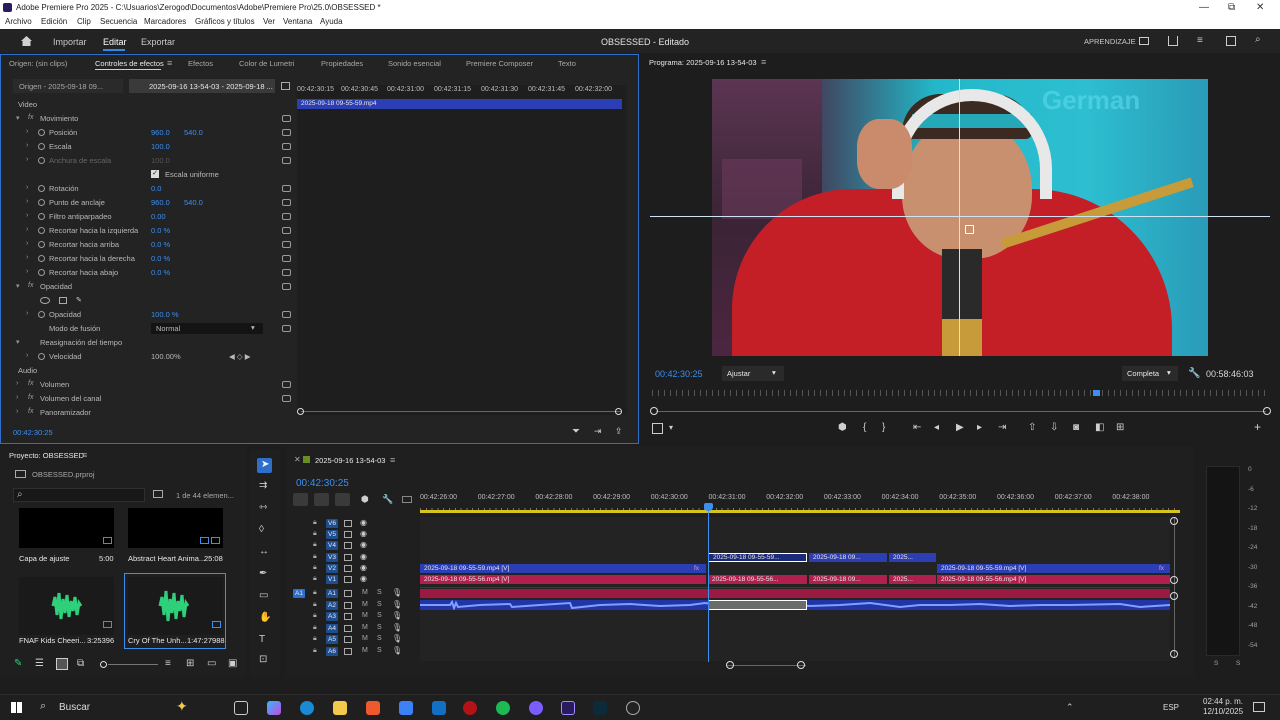 This screenshot has width=1280, height=720. I want to click on solo-right: S, so click(1238, 663).